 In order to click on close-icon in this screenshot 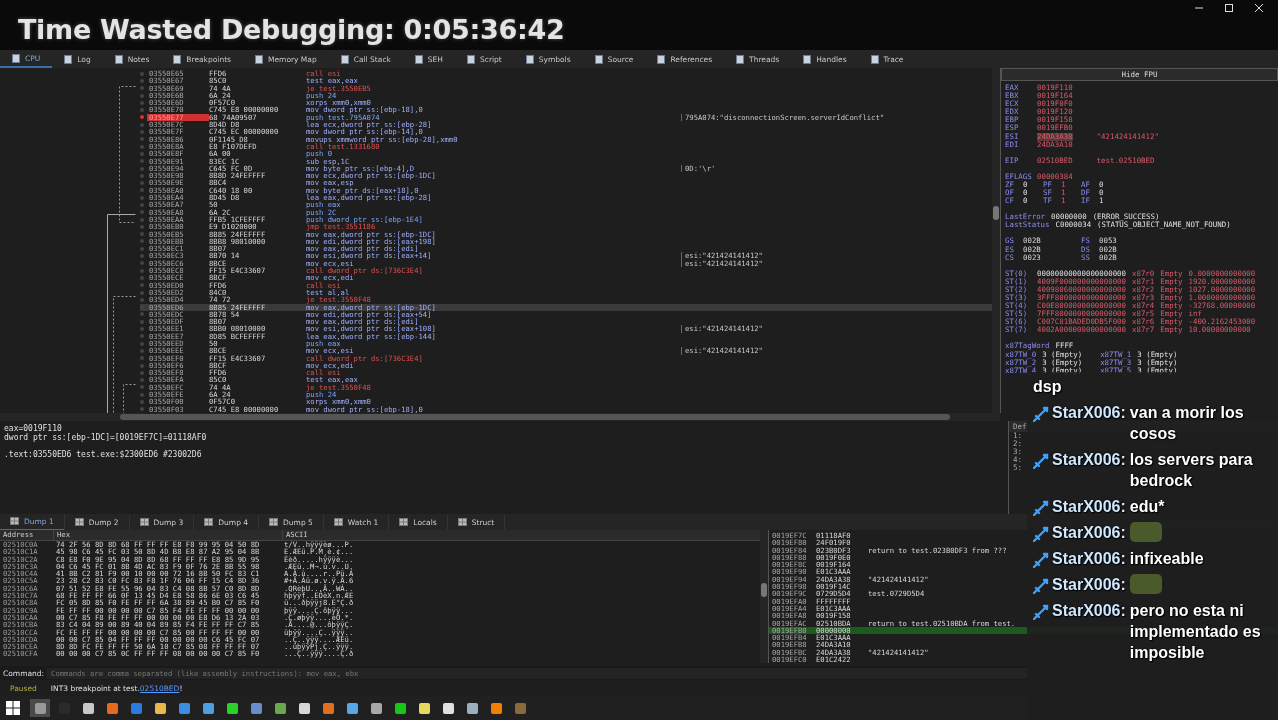, I will do `click(1259, 8)`.